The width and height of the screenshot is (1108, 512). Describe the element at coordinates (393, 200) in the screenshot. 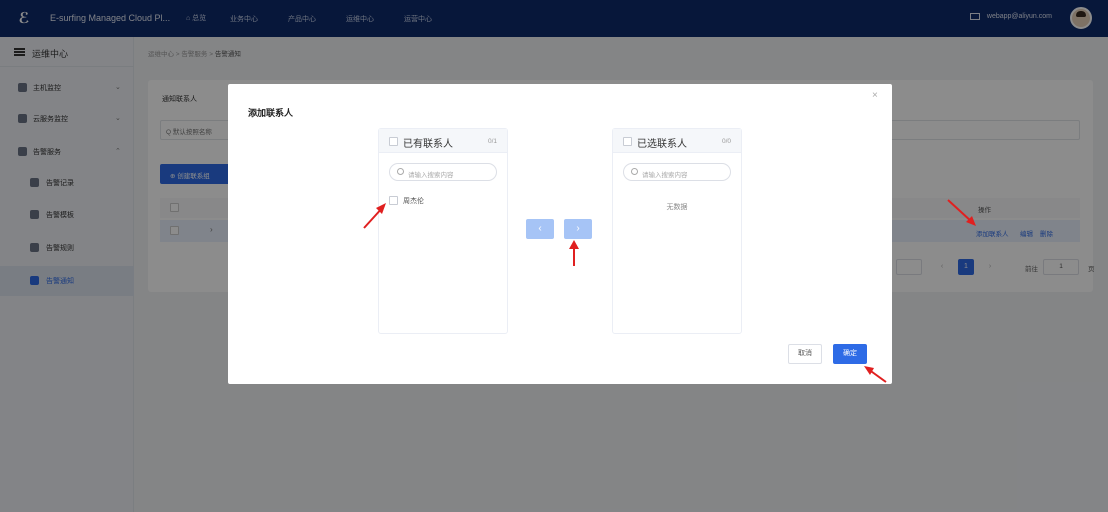

I see `contact-checkbox` at that location.